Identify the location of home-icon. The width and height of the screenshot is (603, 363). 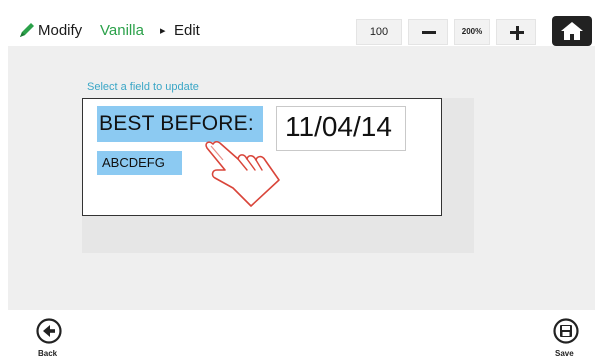
(572, 31).